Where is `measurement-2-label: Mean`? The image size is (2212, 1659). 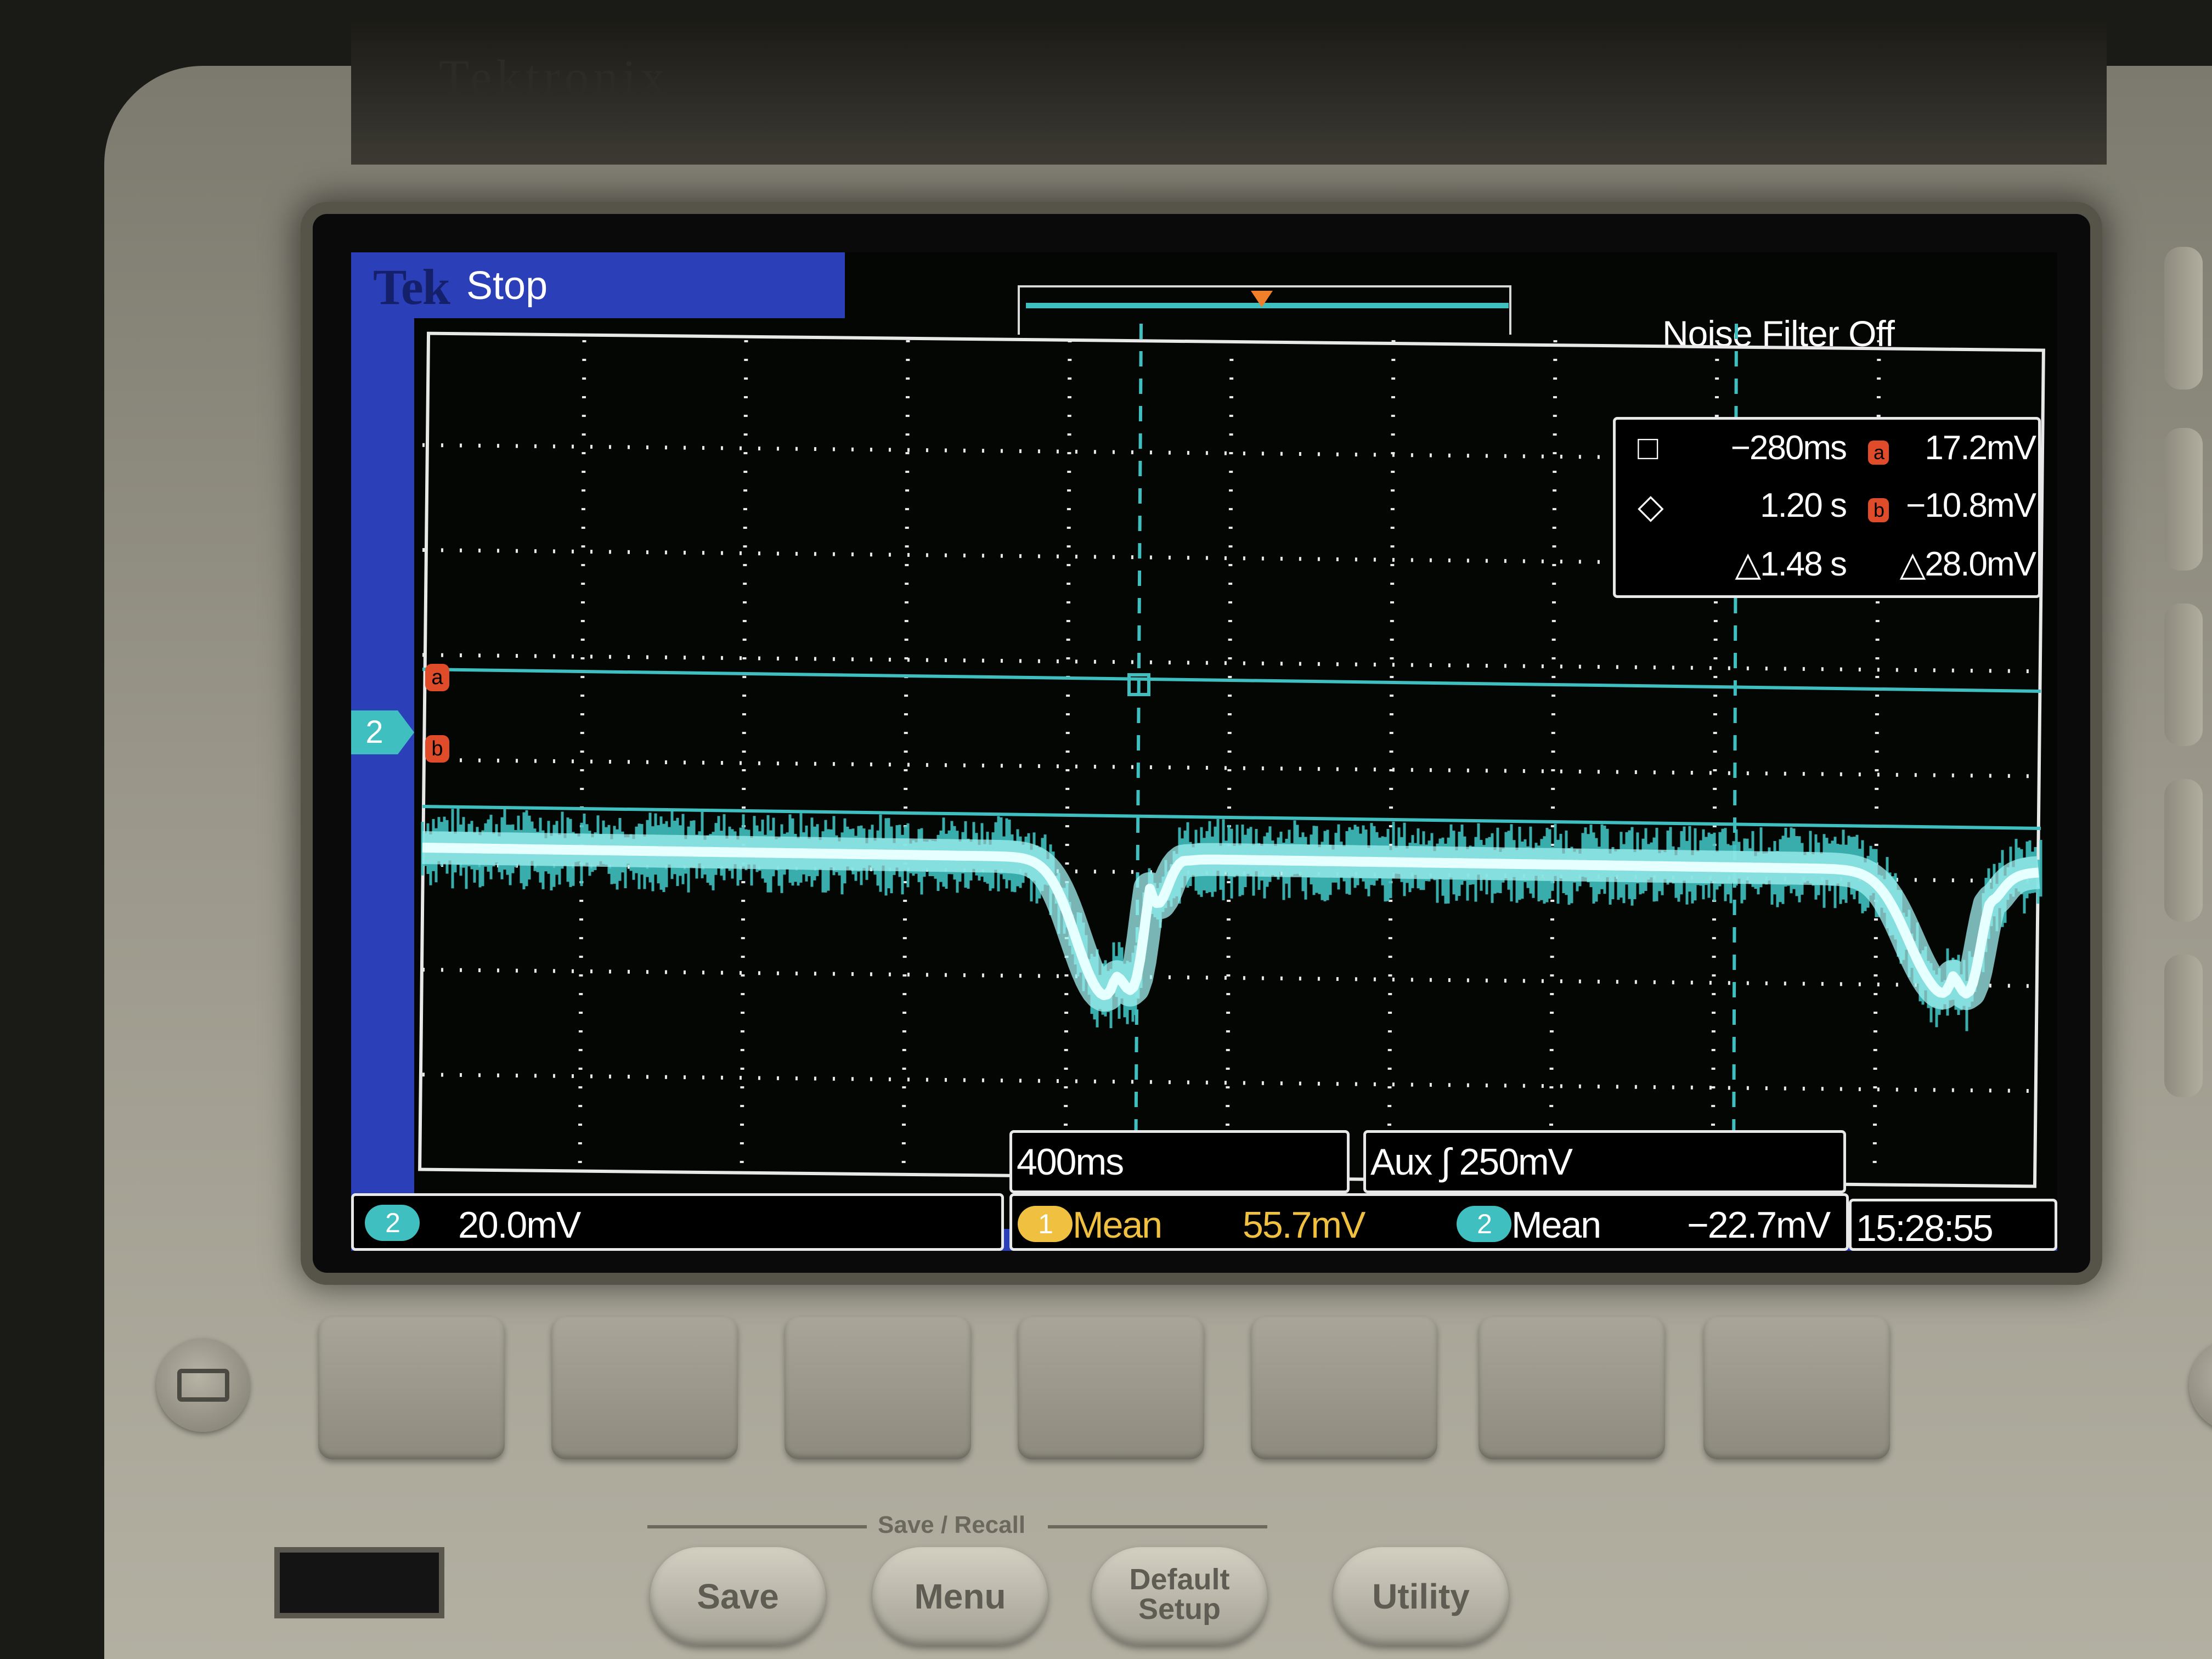 measurement-2-label: Mean is located at coordinates (1556, 1225).